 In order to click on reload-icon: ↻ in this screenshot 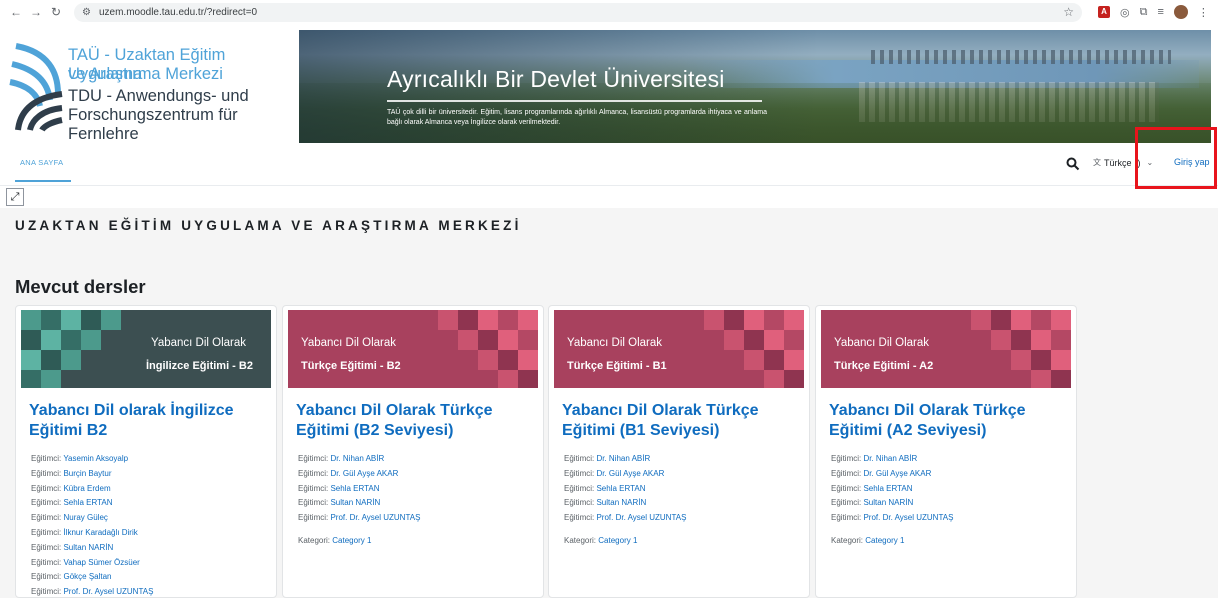, I will do `click(56, 12)`.